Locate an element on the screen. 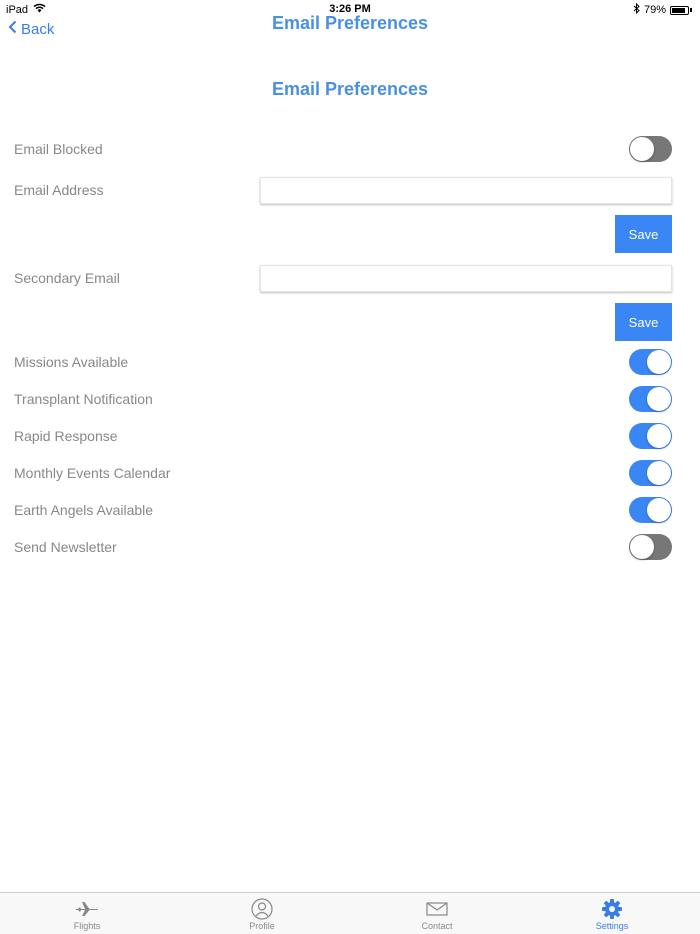 This screenshot has width=700, height=934. gear-icon is located at coordinates (612, 909).